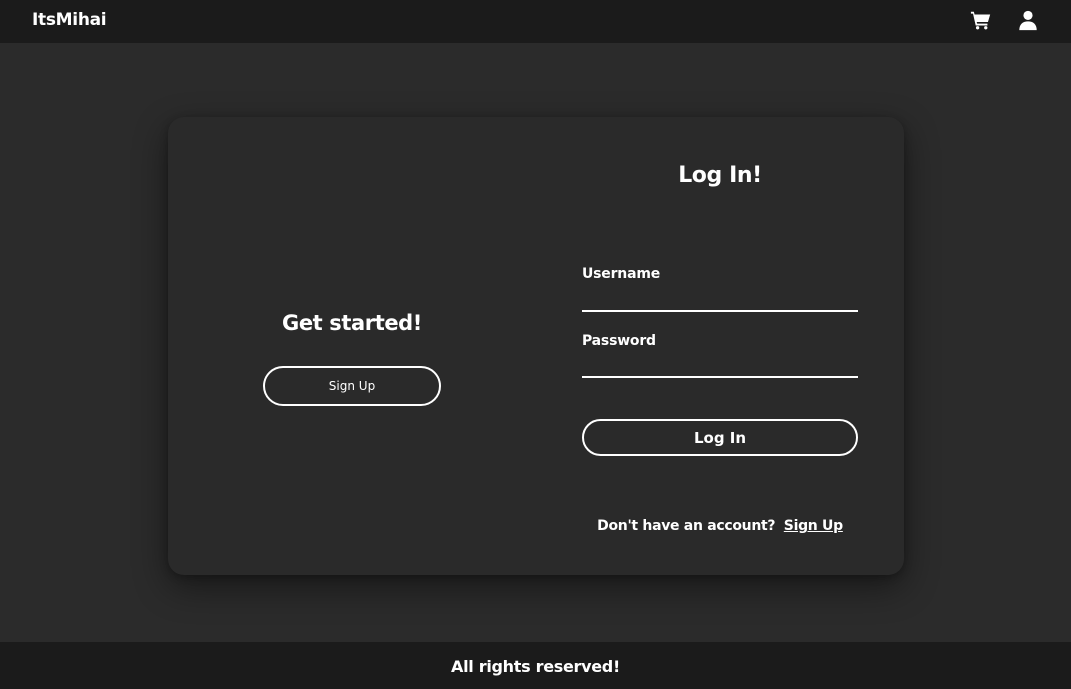 This screenshot has width=1071, height=689. What do you see at coordinates (621, 274) in the screenshot?
I see `username-label: Username` at bounding box center [621, 274].